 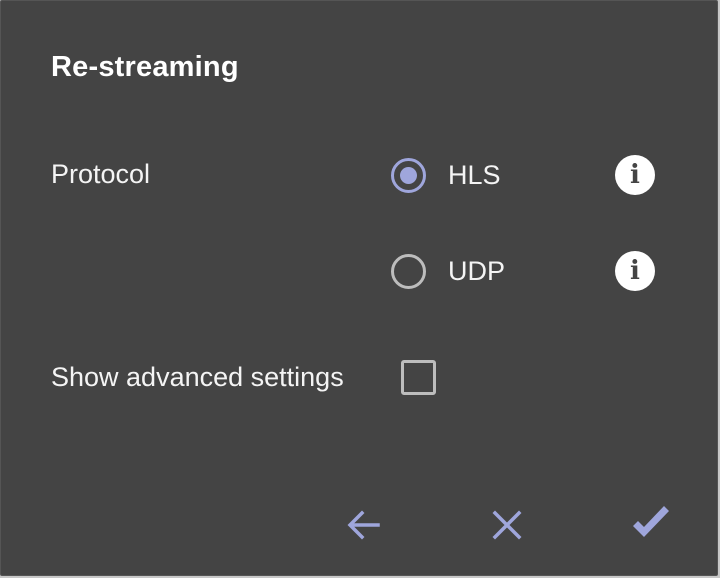 I want to click on close-icon, so click(x=507, y=525).